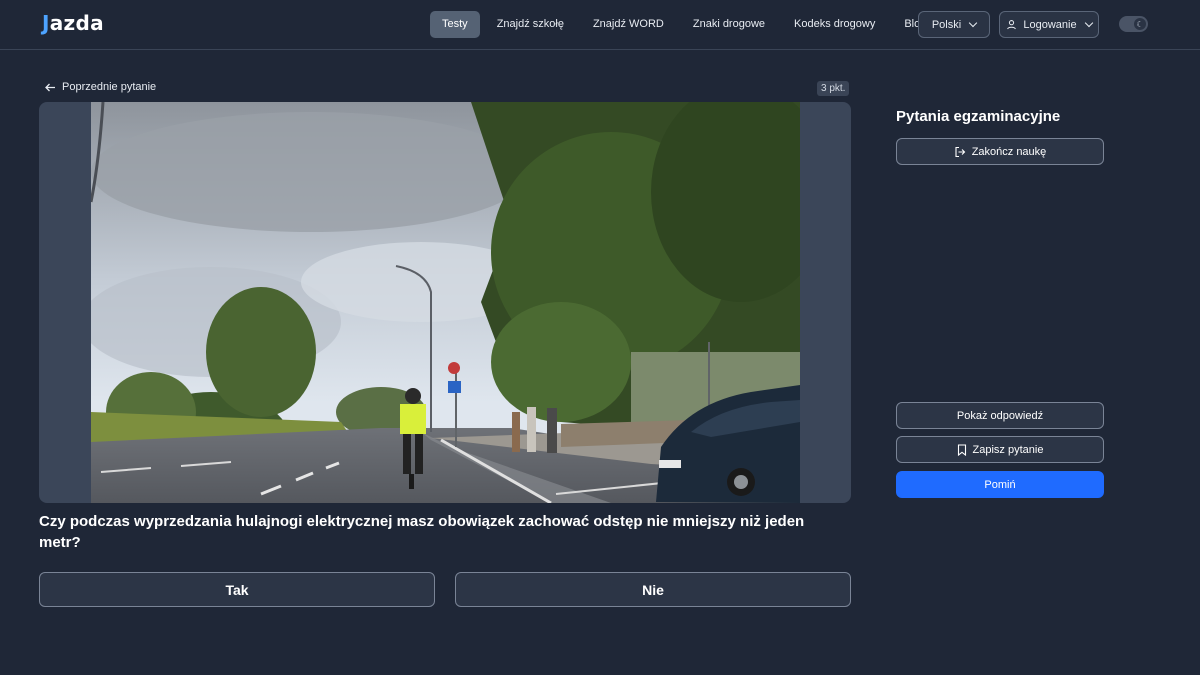 This screenshot has width=1200, height=675. I want to click on previous-question-label: Poprzednie pytanie, so click(109, 87).